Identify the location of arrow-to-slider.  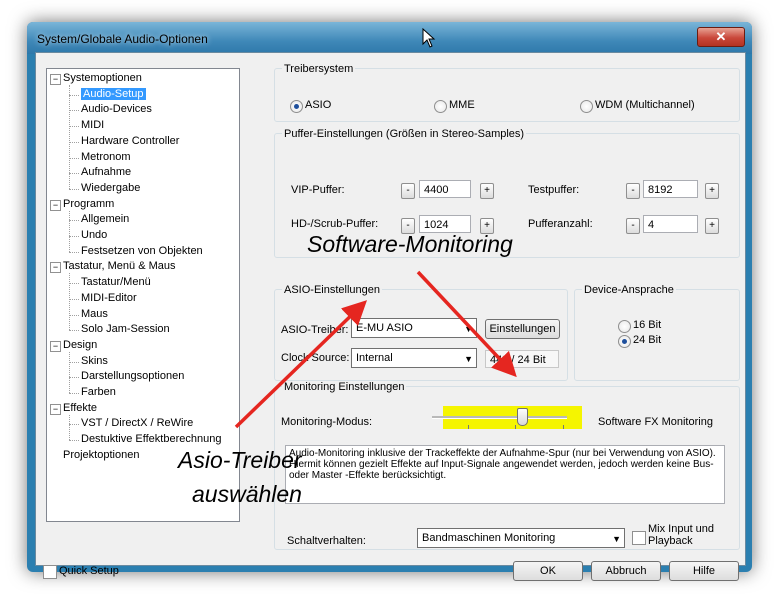
(466, 324).